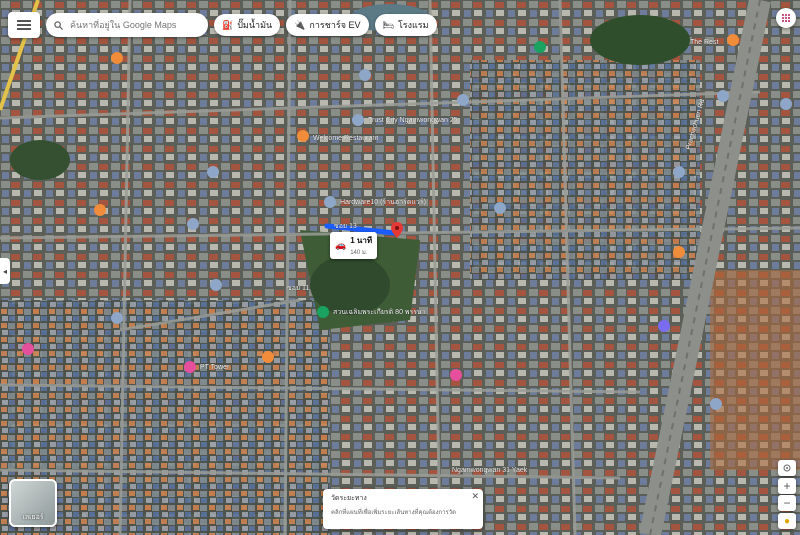 The width and height of the screenshot is (800, 535). I want to click on chevron-left-icon: ◂, so click(4, 271).